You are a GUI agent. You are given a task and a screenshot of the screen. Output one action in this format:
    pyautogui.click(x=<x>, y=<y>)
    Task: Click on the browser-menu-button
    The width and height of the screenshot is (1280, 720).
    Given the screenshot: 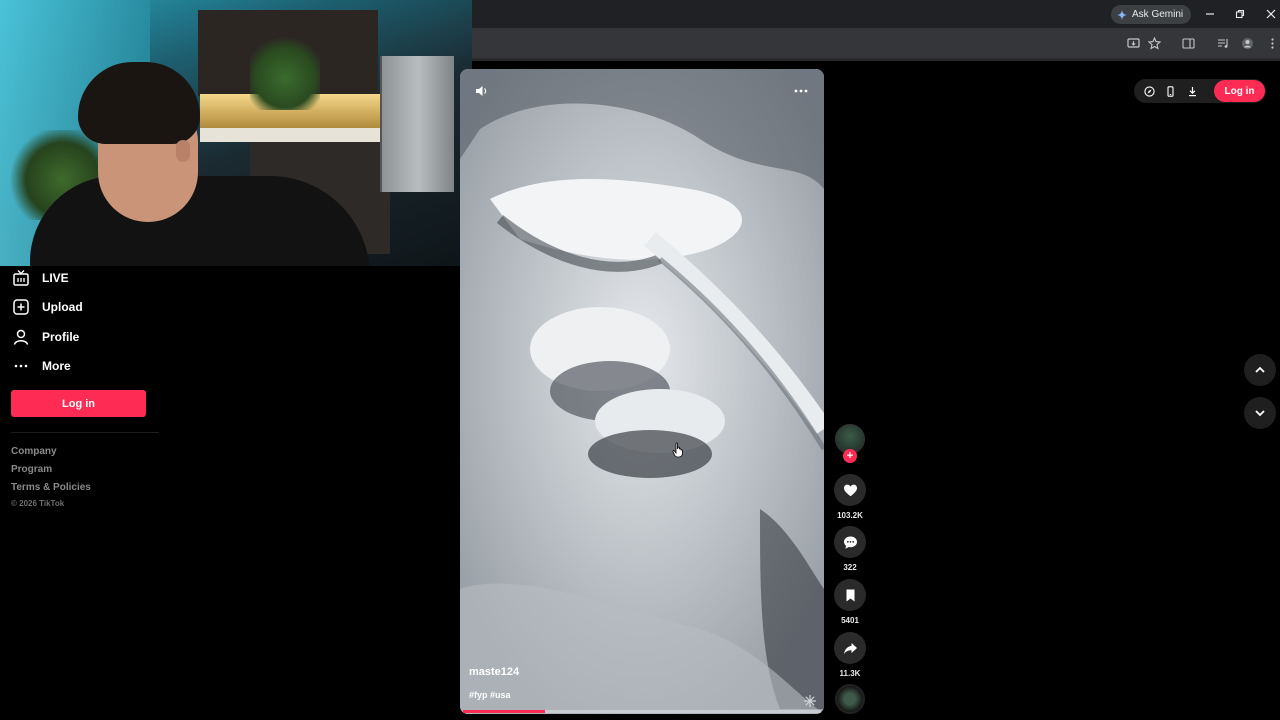 What is the action you would take?
    pyautogui.click(x=1272, y=43)
    